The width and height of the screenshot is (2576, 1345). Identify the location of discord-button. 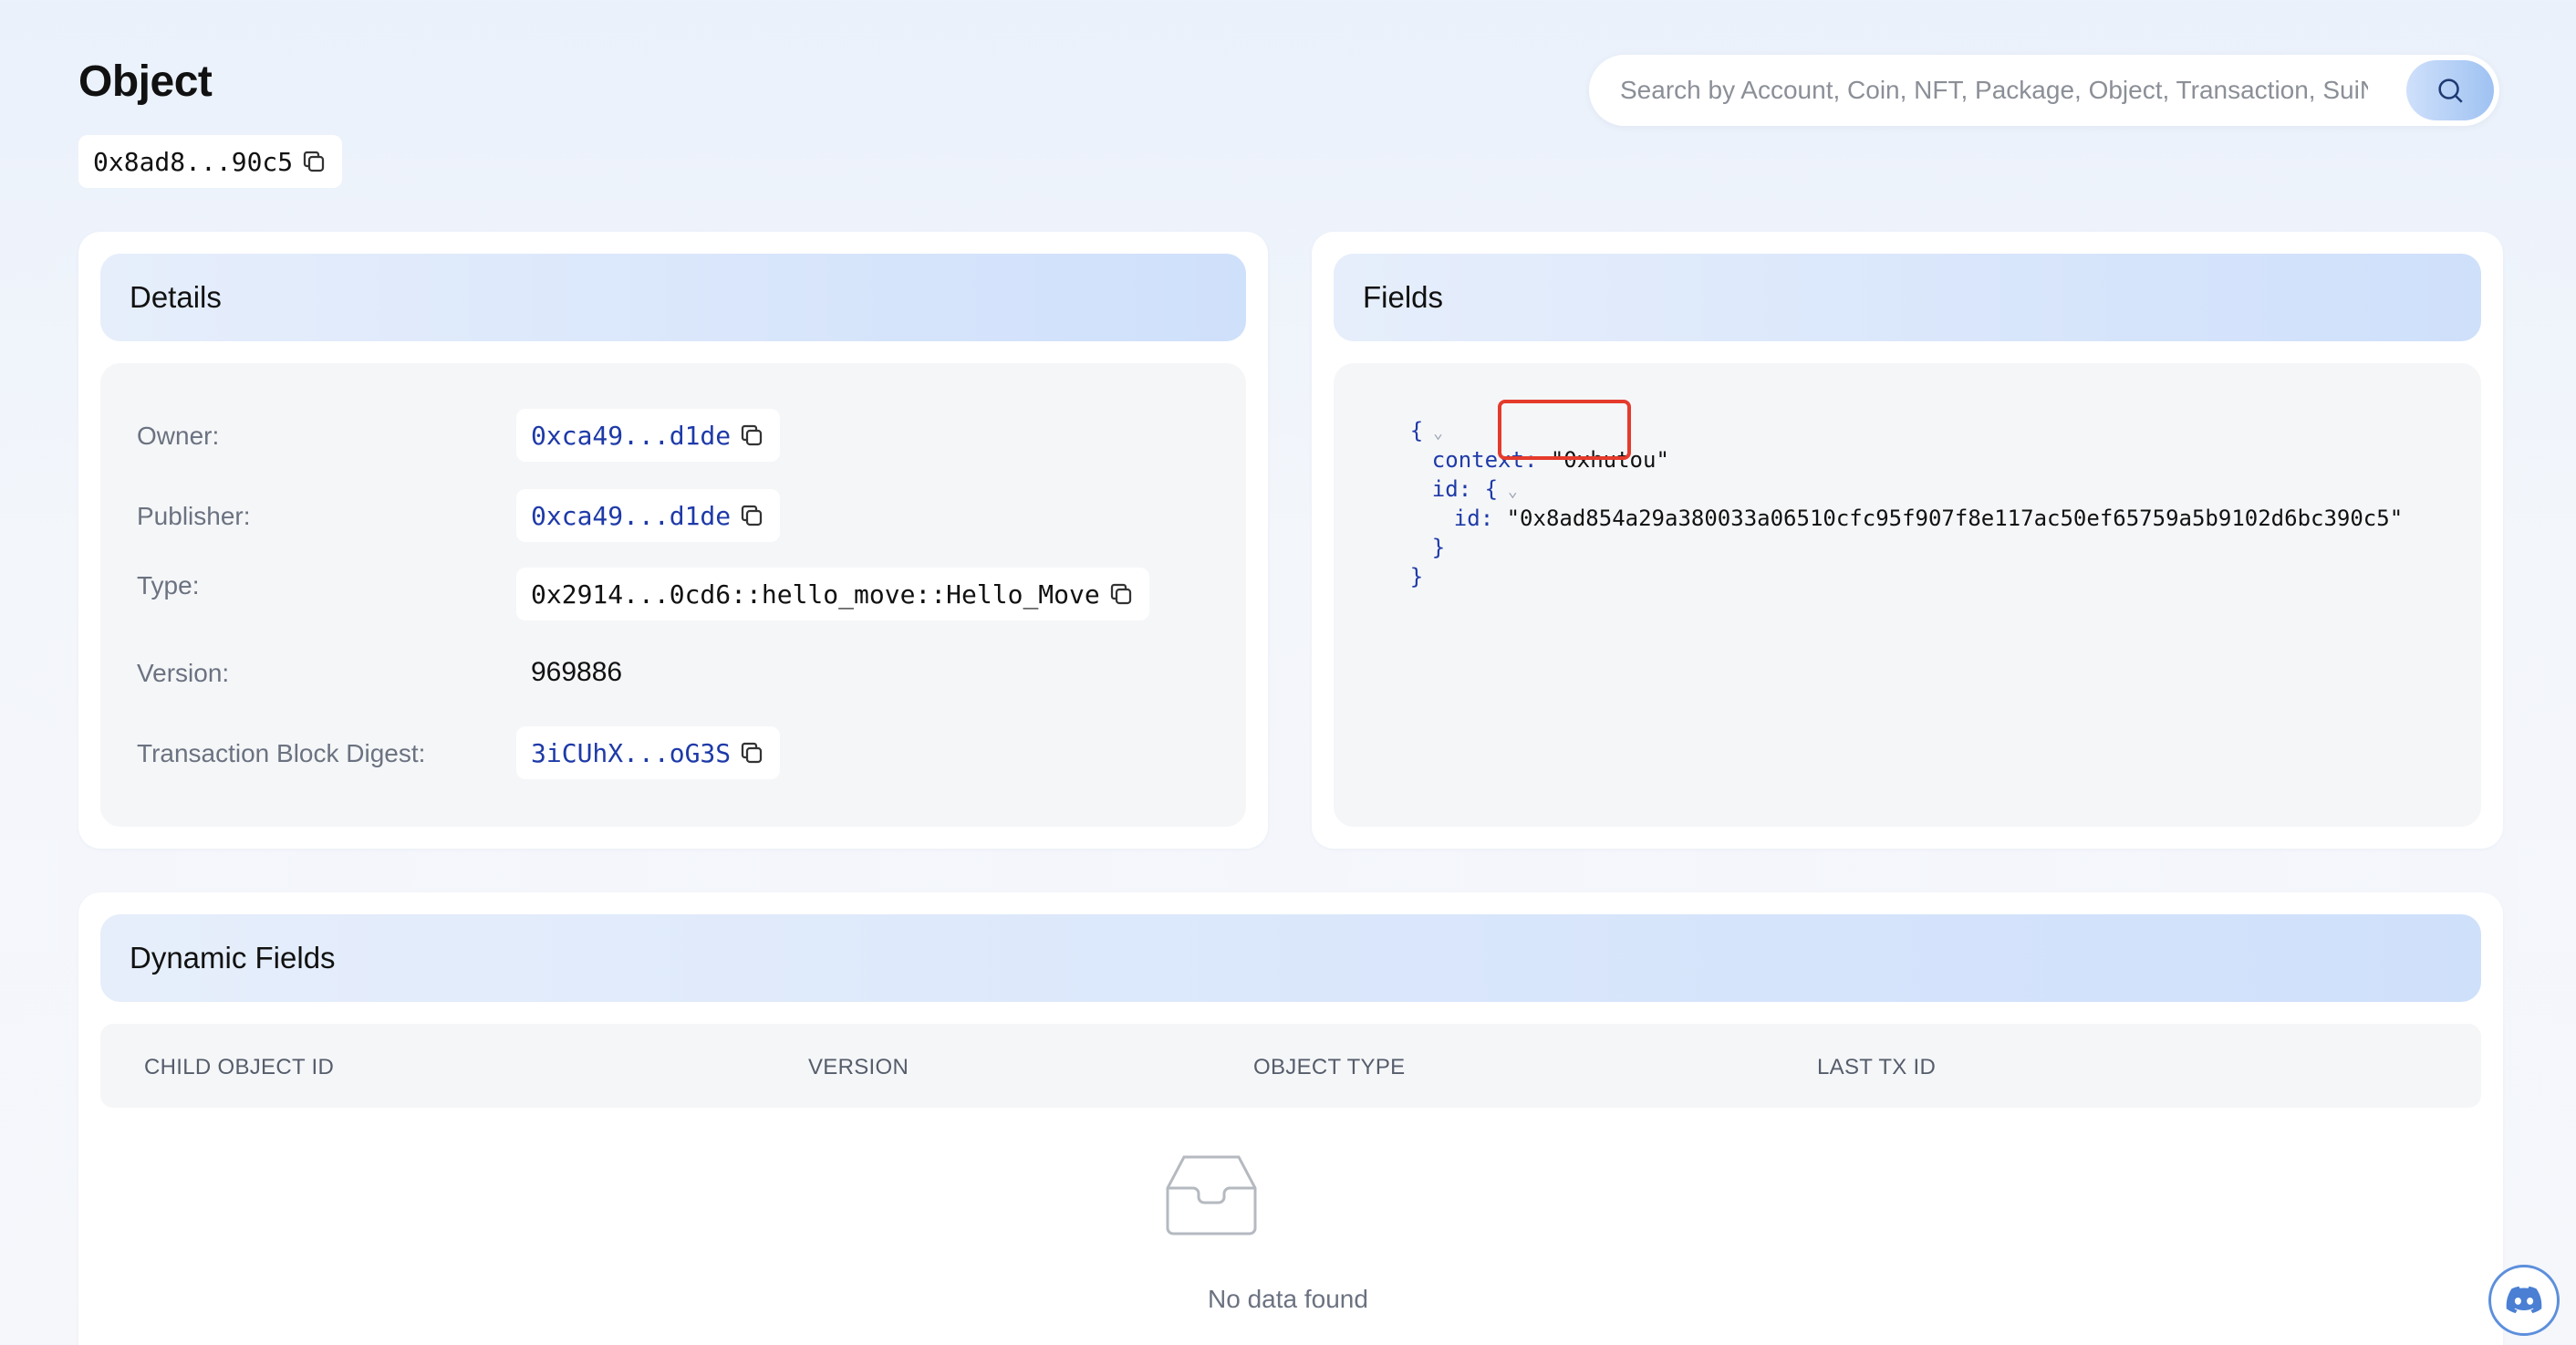
(2524, 1300).